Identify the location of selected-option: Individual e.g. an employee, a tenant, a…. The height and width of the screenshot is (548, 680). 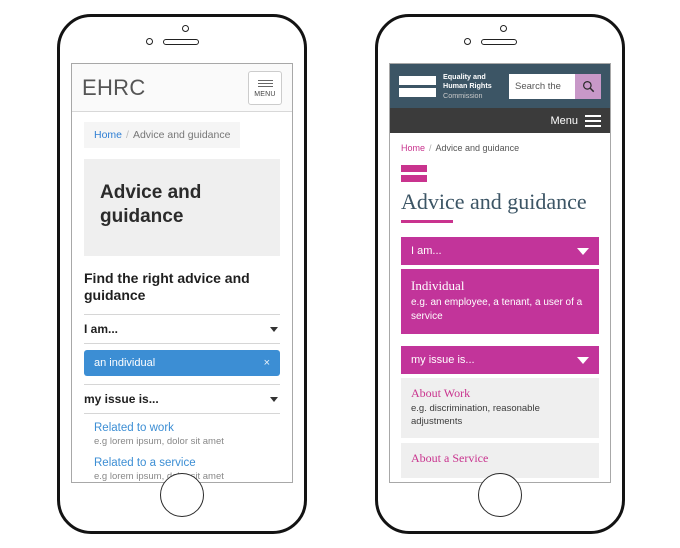
(500, 302).